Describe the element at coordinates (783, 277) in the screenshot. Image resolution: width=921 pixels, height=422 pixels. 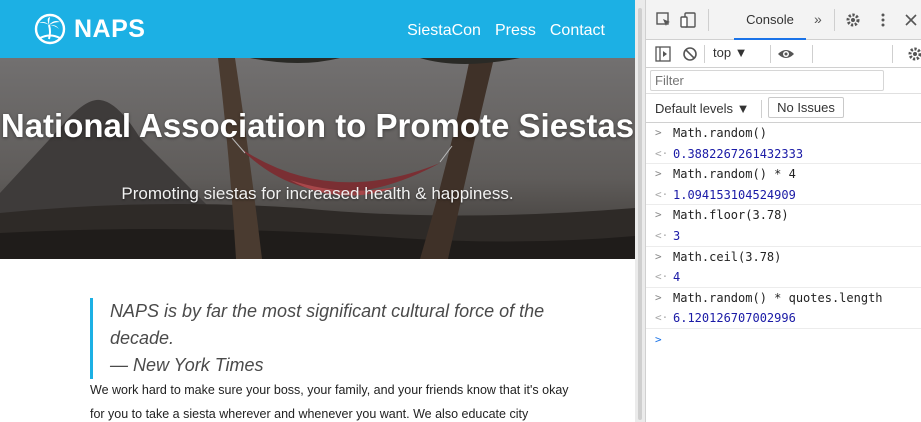
I see `console-result-line: <· 4` at that location.